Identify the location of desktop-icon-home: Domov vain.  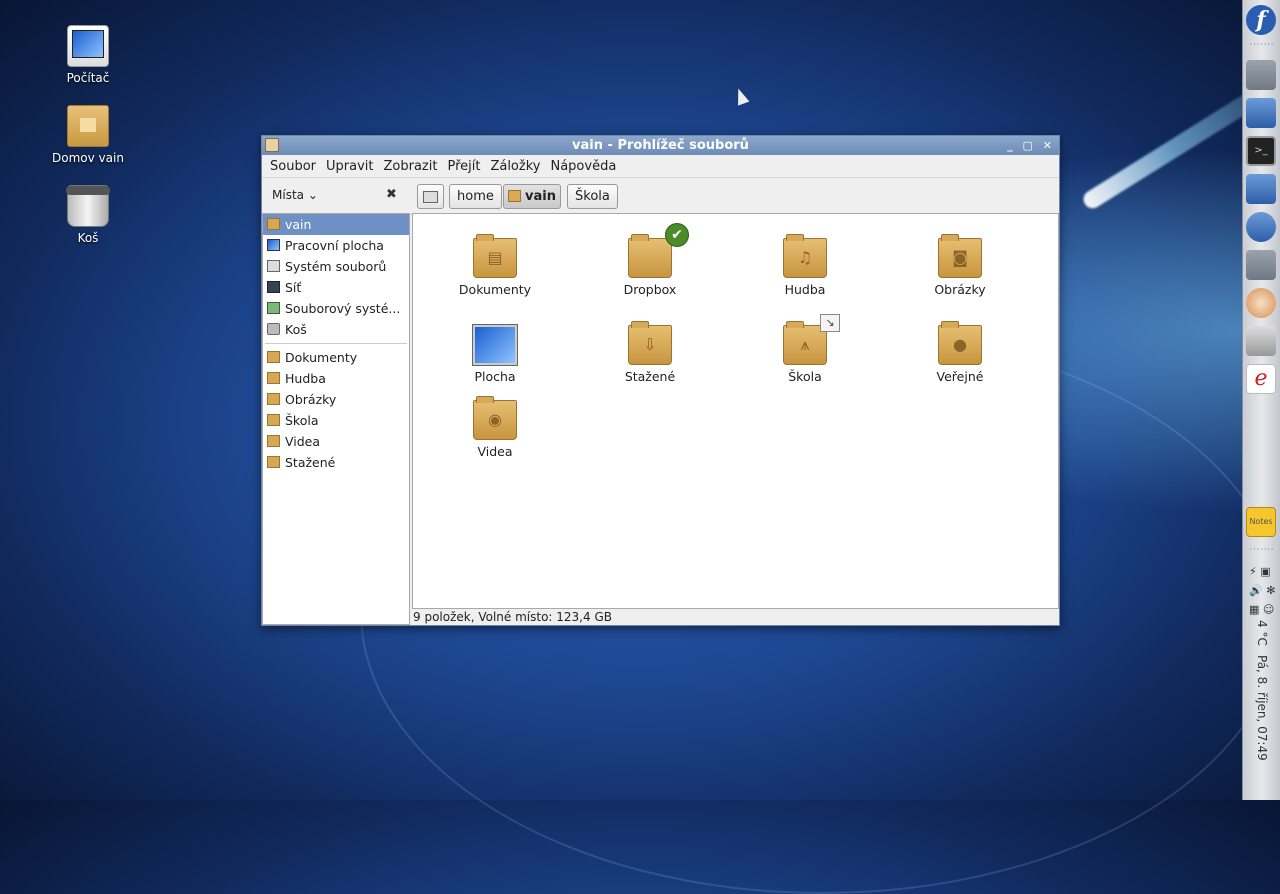
(88, 135).